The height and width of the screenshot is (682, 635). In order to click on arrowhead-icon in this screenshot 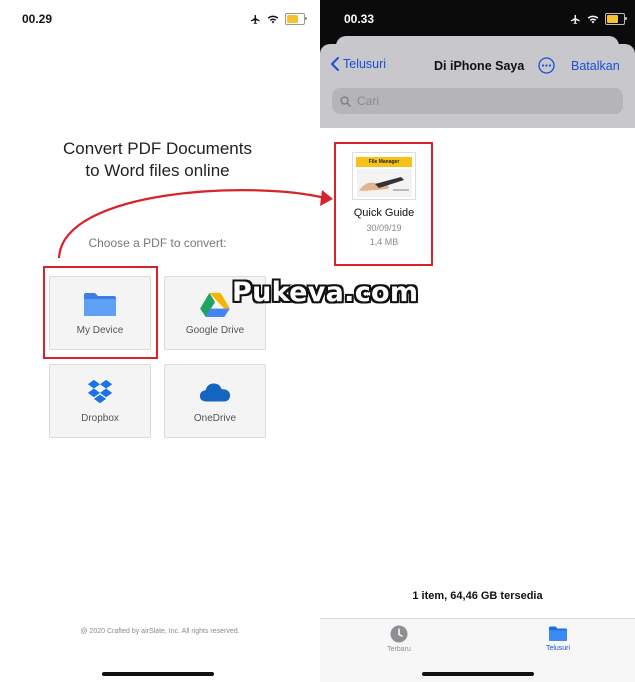, I will do `click(326, 198)`.